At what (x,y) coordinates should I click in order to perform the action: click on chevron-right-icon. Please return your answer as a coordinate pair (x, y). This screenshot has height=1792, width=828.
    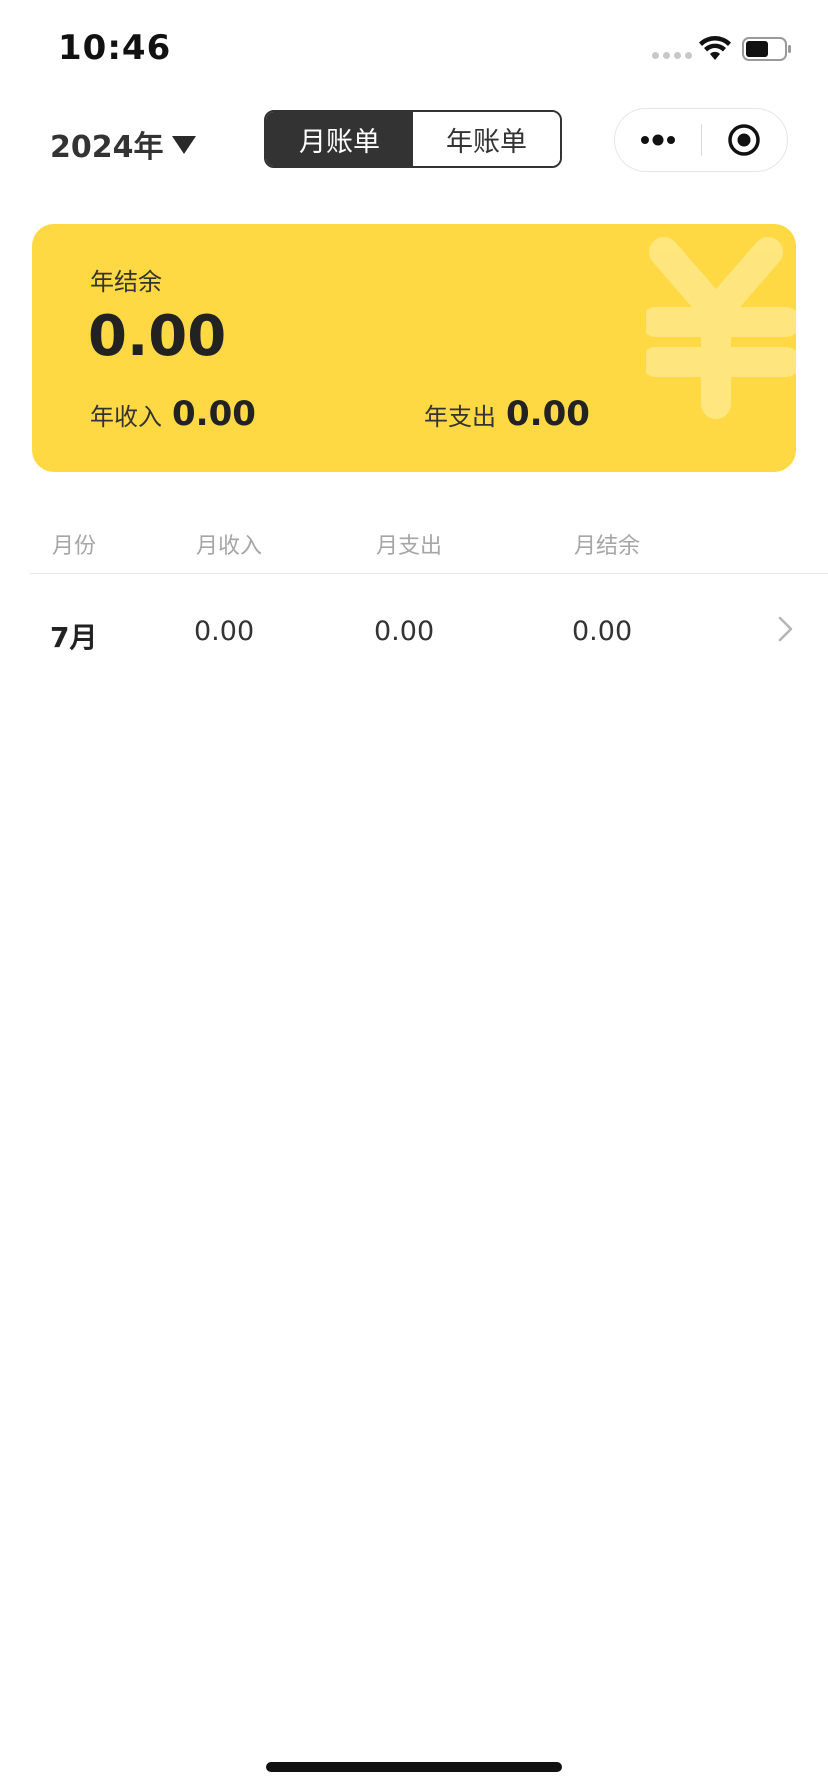
    Looking at the image, I should click on (785, 629).